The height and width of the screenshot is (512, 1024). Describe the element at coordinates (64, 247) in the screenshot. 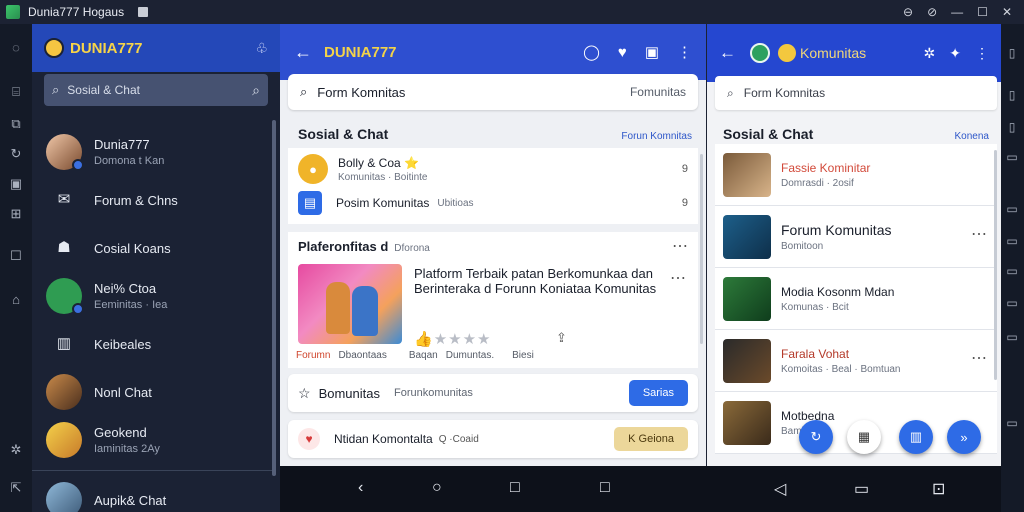

I see `group-icon: ☗` at that location.